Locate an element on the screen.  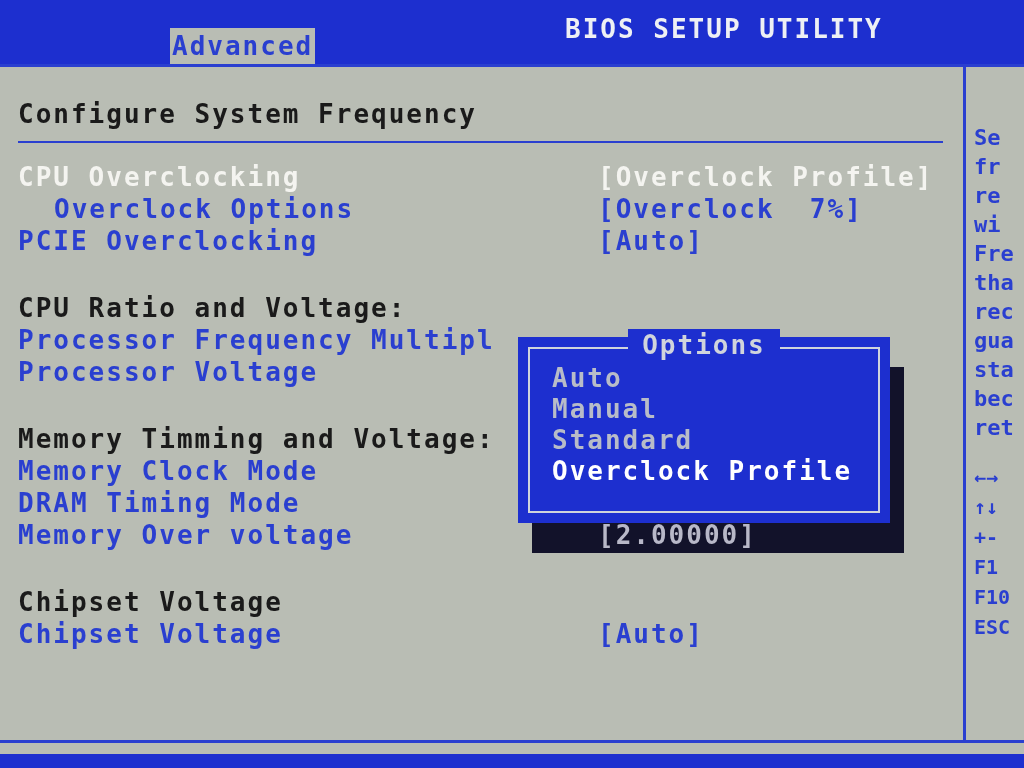
menu-tab: Advanced is located at coordinates (243, 46).